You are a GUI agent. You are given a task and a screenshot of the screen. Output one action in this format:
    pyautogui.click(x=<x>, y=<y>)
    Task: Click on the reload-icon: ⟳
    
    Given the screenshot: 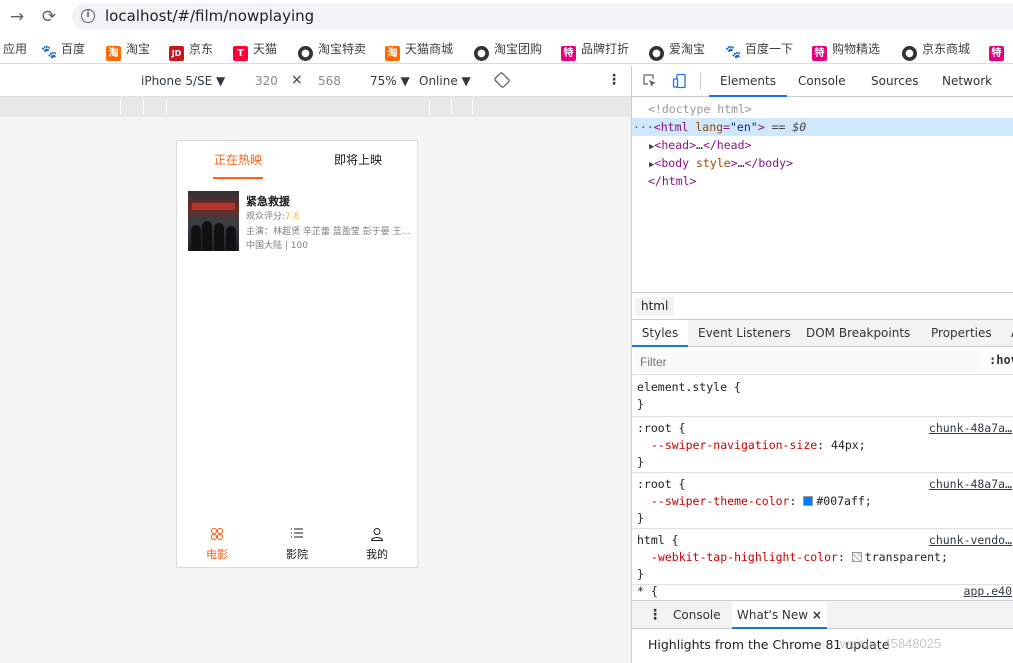 What is the action you would take?
    pyautogui.click(x=49, y=17)
    